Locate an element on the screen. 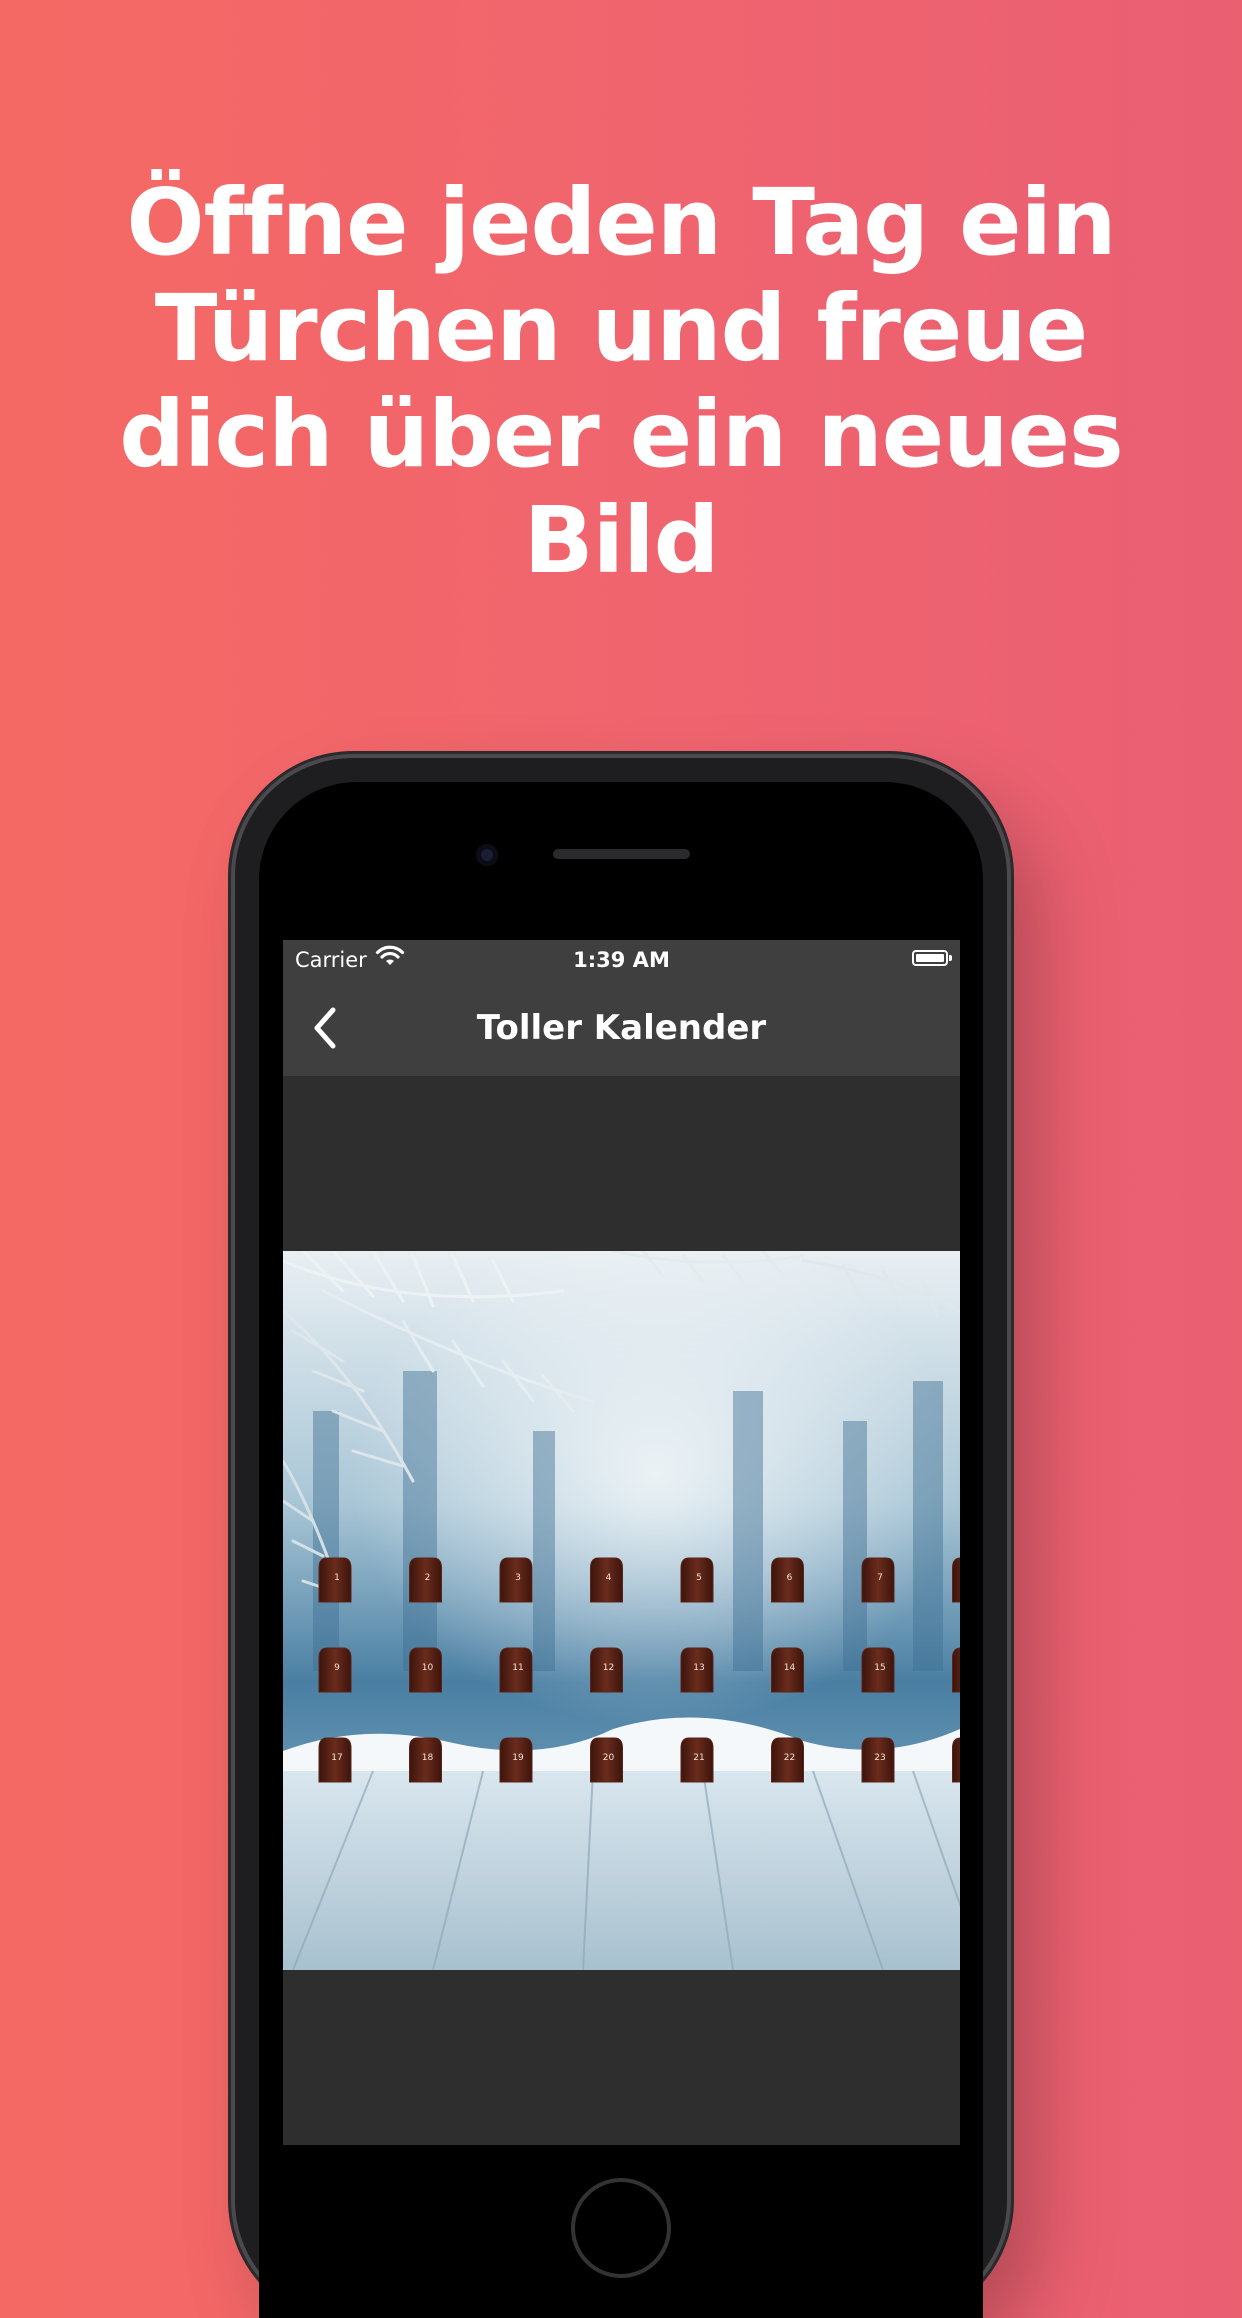 This screenshot has width=1242, height=2318. battery-icon is located at coordinates (932, 958).